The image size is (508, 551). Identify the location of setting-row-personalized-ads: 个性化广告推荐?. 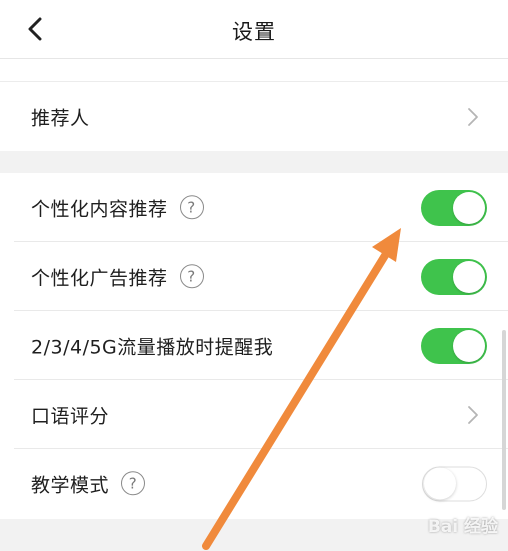
(254, 276).